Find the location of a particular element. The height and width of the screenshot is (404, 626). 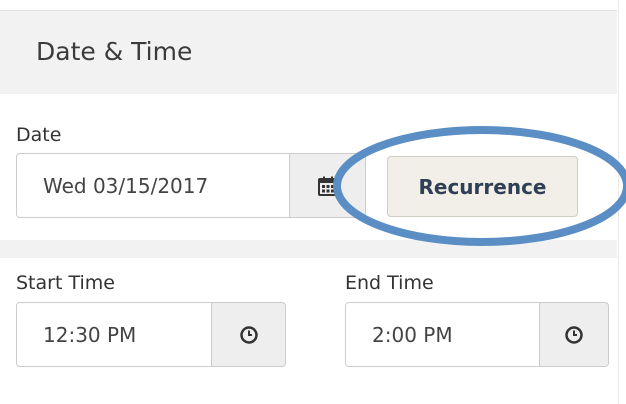

end-time-input: 2:00 PM is located at coordinates (442, 334).